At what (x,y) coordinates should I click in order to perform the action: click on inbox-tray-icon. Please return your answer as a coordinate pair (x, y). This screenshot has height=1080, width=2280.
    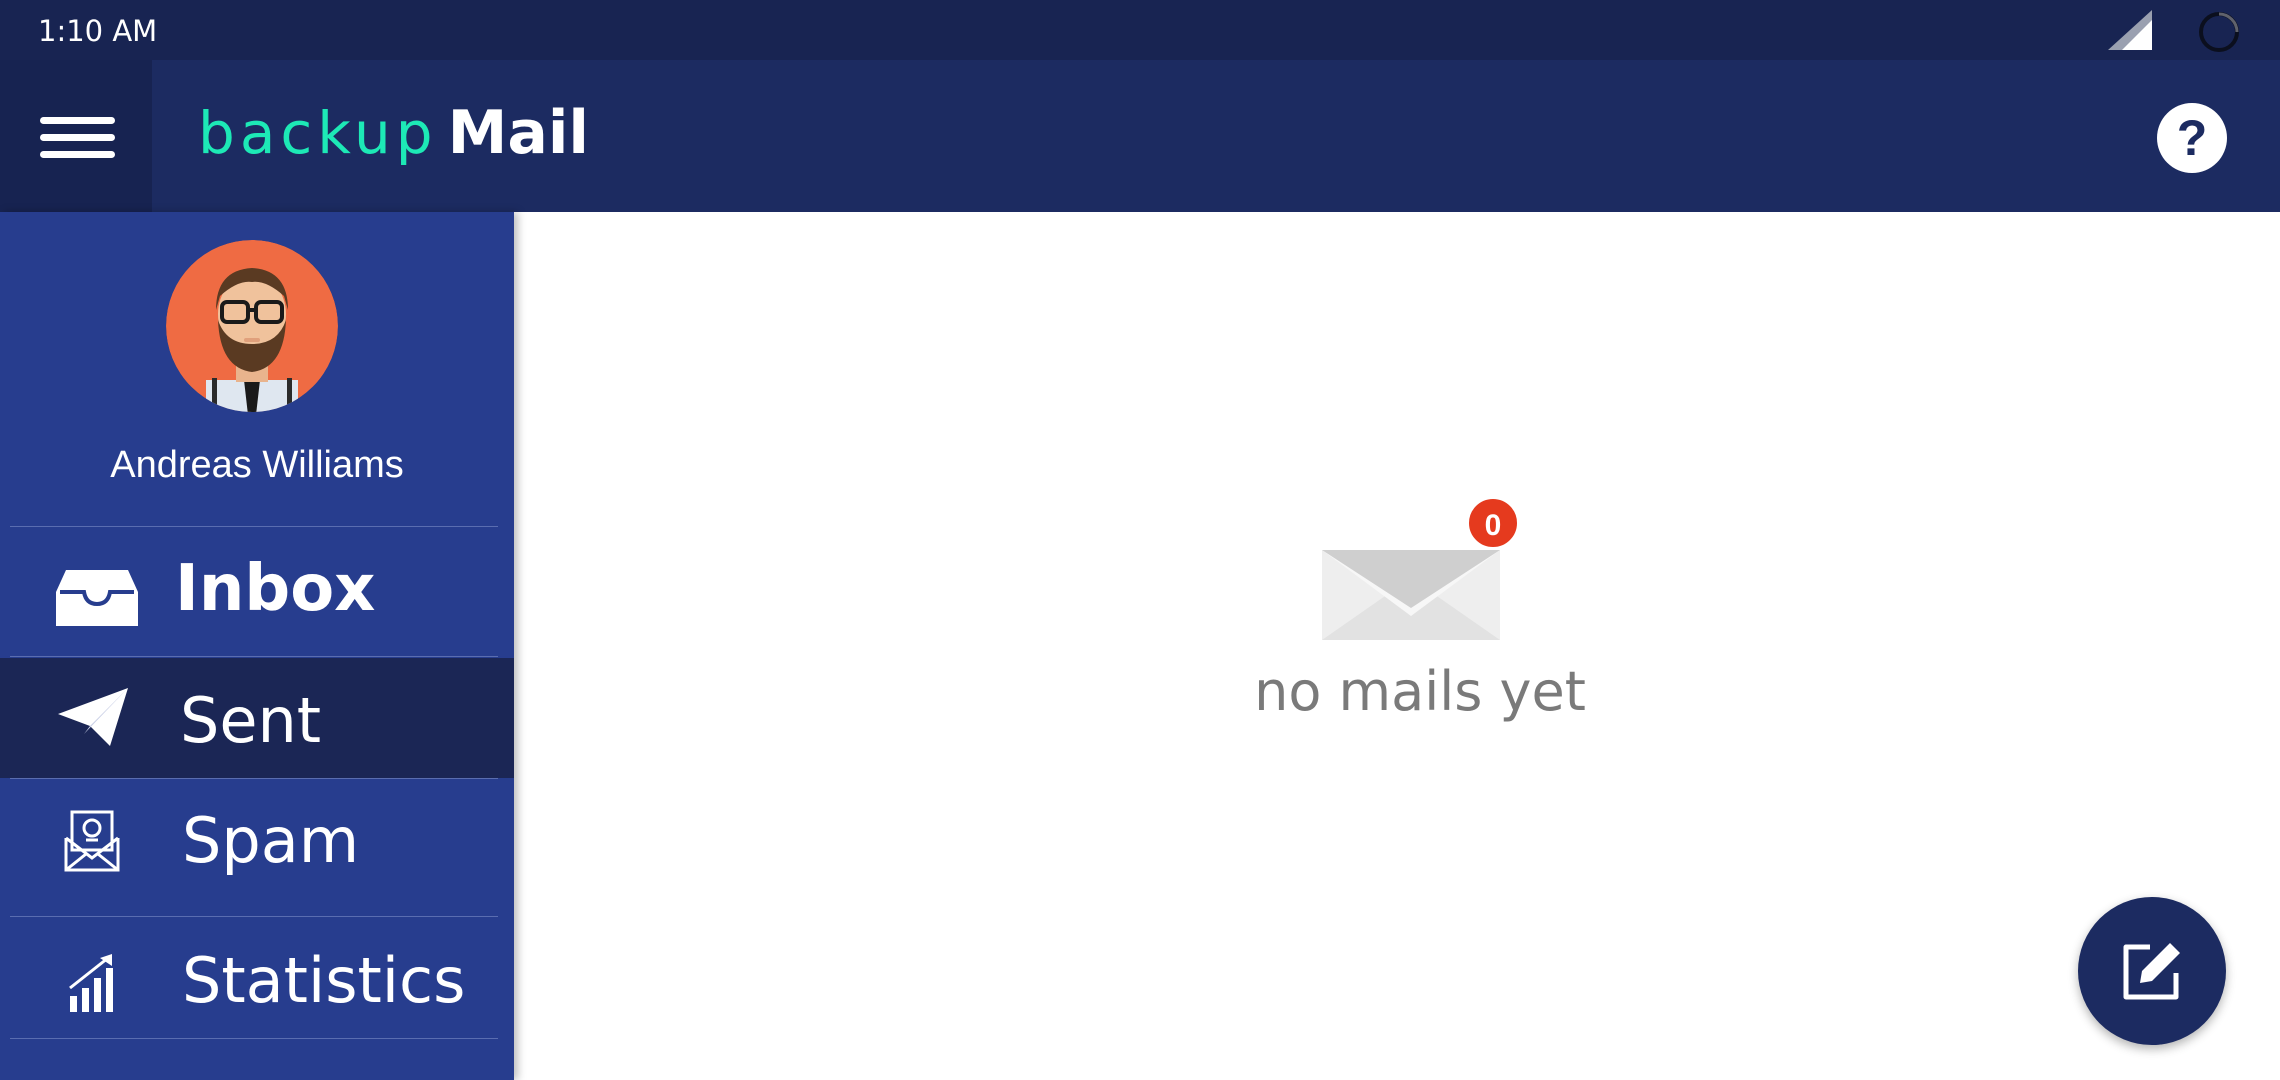
    Looking at the image, I should click on (97, 598).